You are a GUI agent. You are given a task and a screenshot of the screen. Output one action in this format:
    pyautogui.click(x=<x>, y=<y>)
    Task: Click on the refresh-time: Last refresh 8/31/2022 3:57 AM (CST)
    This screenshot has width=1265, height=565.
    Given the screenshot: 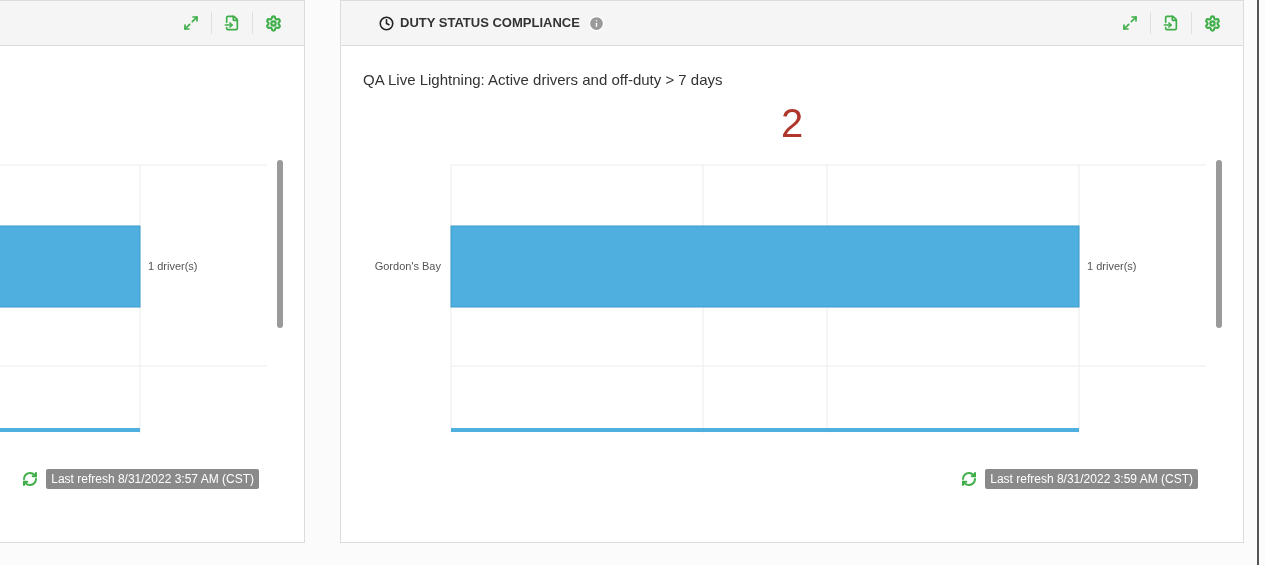 What is the action you would take?
    pyautogui.click(x=152, y=479)
    